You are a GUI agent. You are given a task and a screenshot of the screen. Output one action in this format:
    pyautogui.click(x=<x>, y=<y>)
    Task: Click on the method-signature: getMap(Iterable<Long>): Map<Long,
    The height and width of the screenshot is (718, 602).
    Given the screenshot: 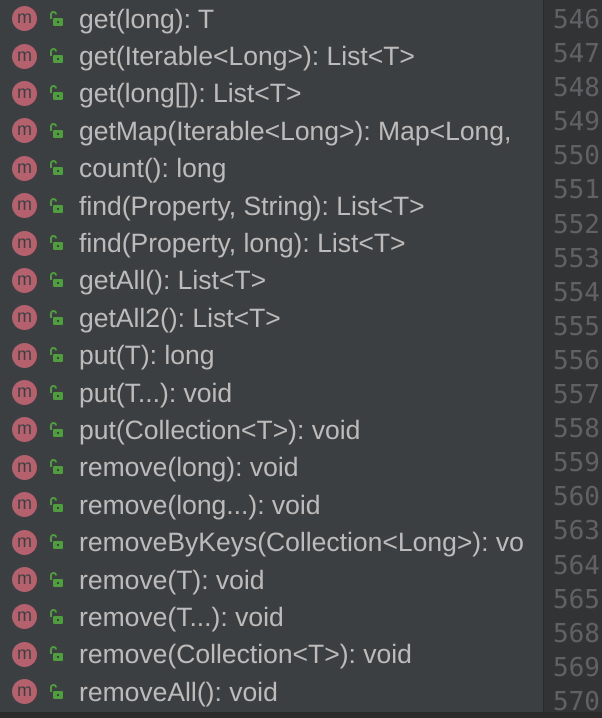 What is the action you would take?
    pyautogui.click(x=295, y=130)
    